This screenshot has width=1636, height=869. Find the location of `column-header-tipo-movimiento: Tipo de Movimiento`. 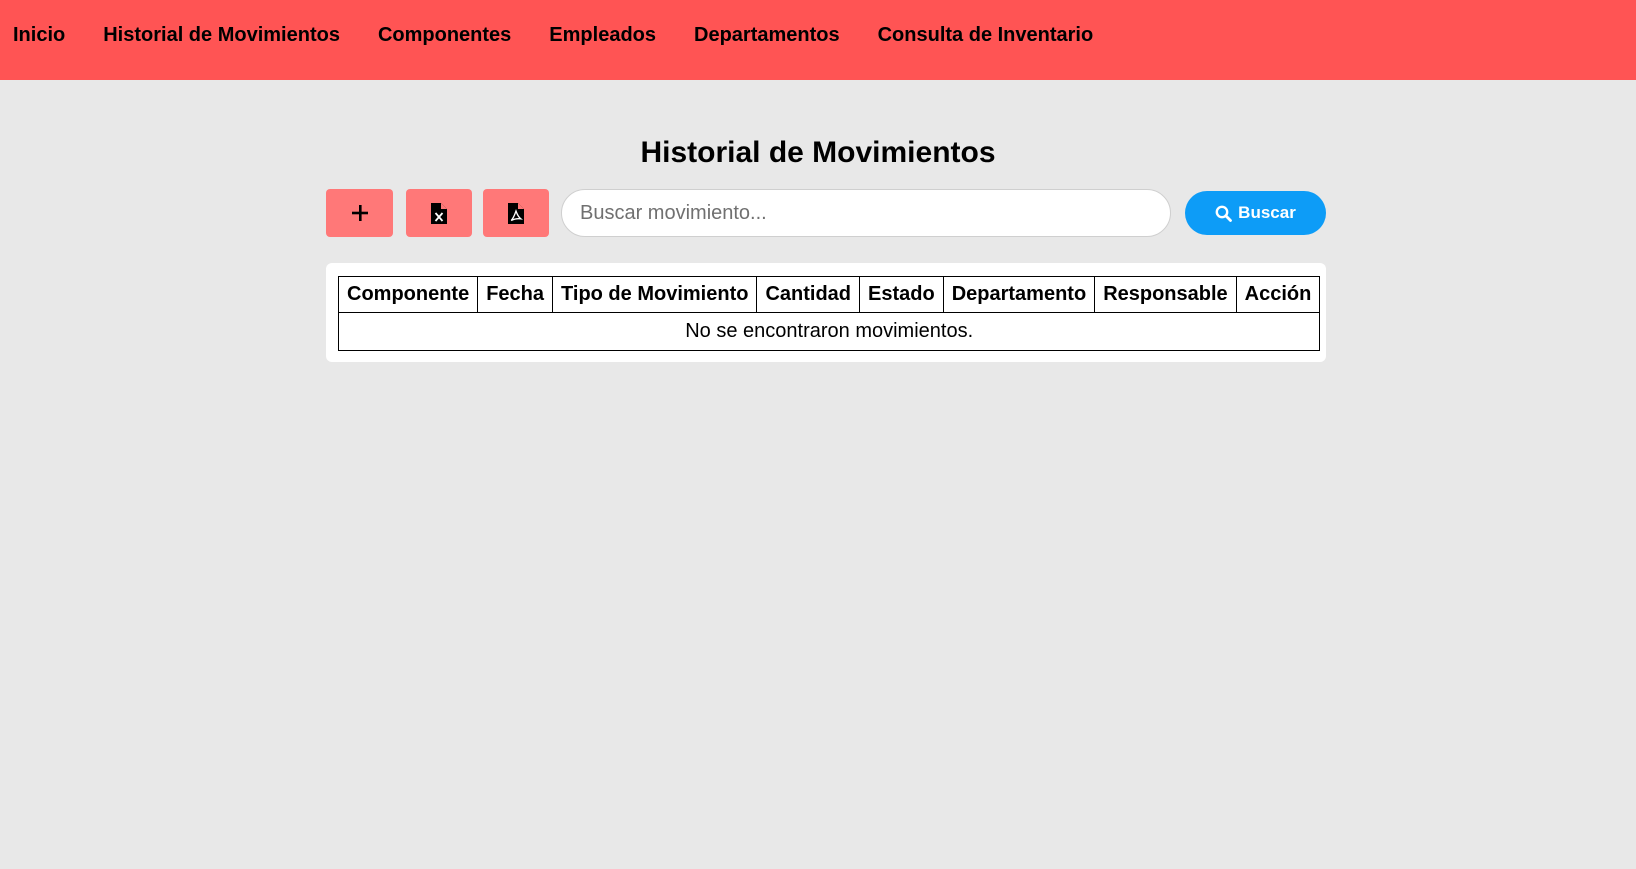

column-header-tipo-movimiento: Tipo de Movimiento is located at coordinates (655, 294).